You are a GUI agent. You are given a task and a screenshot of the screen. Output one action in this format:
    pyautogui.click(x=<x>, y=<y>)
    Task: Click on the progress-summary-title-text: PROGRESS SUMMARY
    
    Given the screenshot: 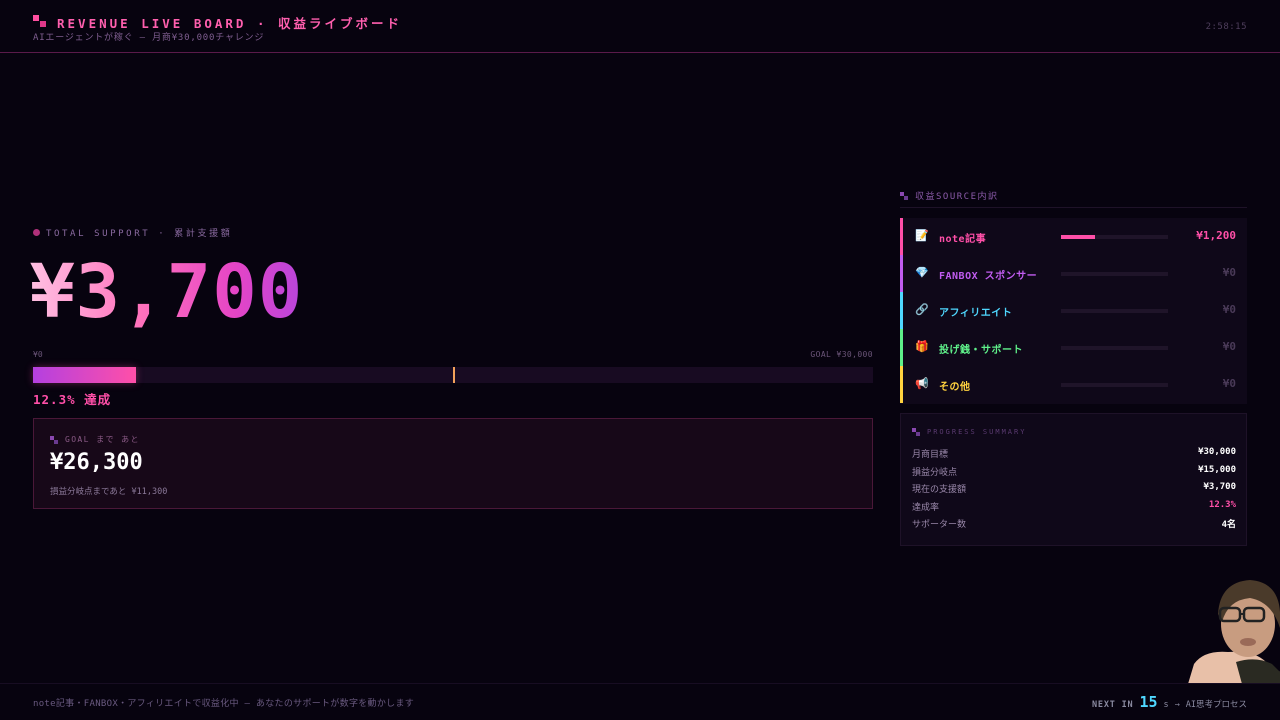 What is the action you would take?
    pyautogui.click(x=977, y=432)
    